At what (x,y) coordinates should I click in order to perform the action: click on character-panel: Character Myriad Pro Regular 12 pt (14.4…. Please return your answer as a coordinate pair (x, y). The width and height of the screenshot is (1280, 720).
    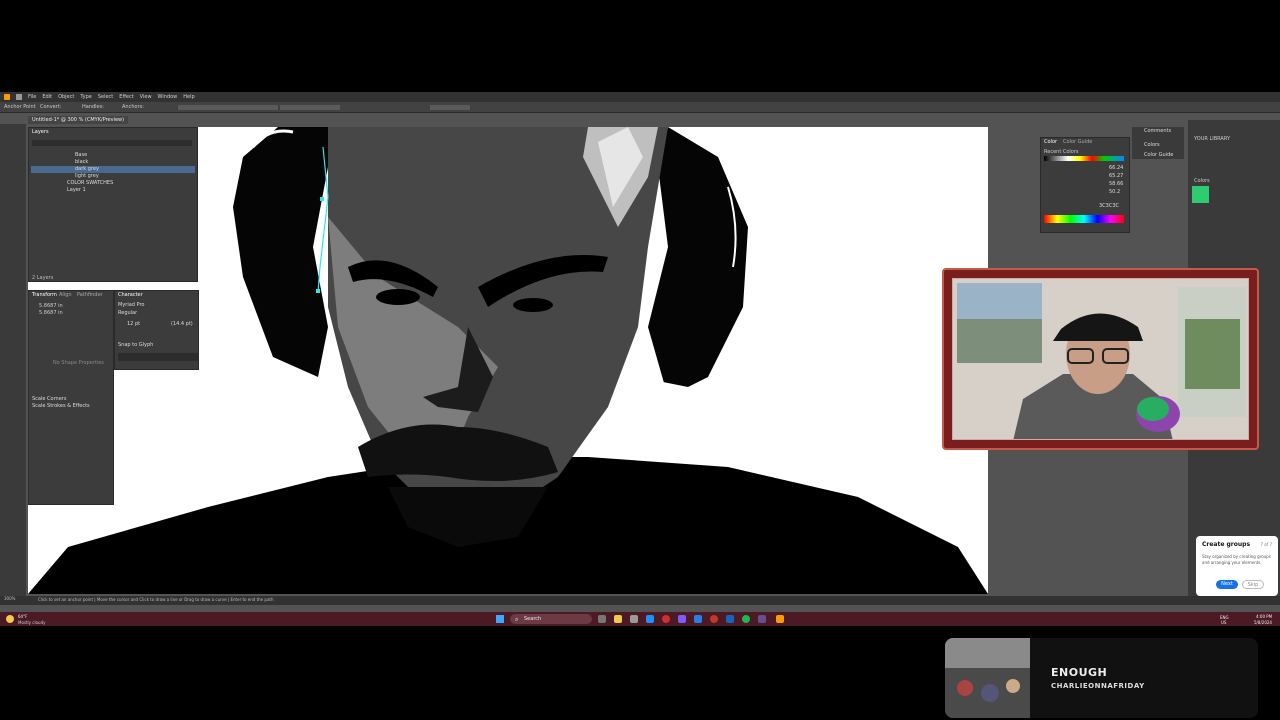
    Looking at the image, I should click on (156, 330).